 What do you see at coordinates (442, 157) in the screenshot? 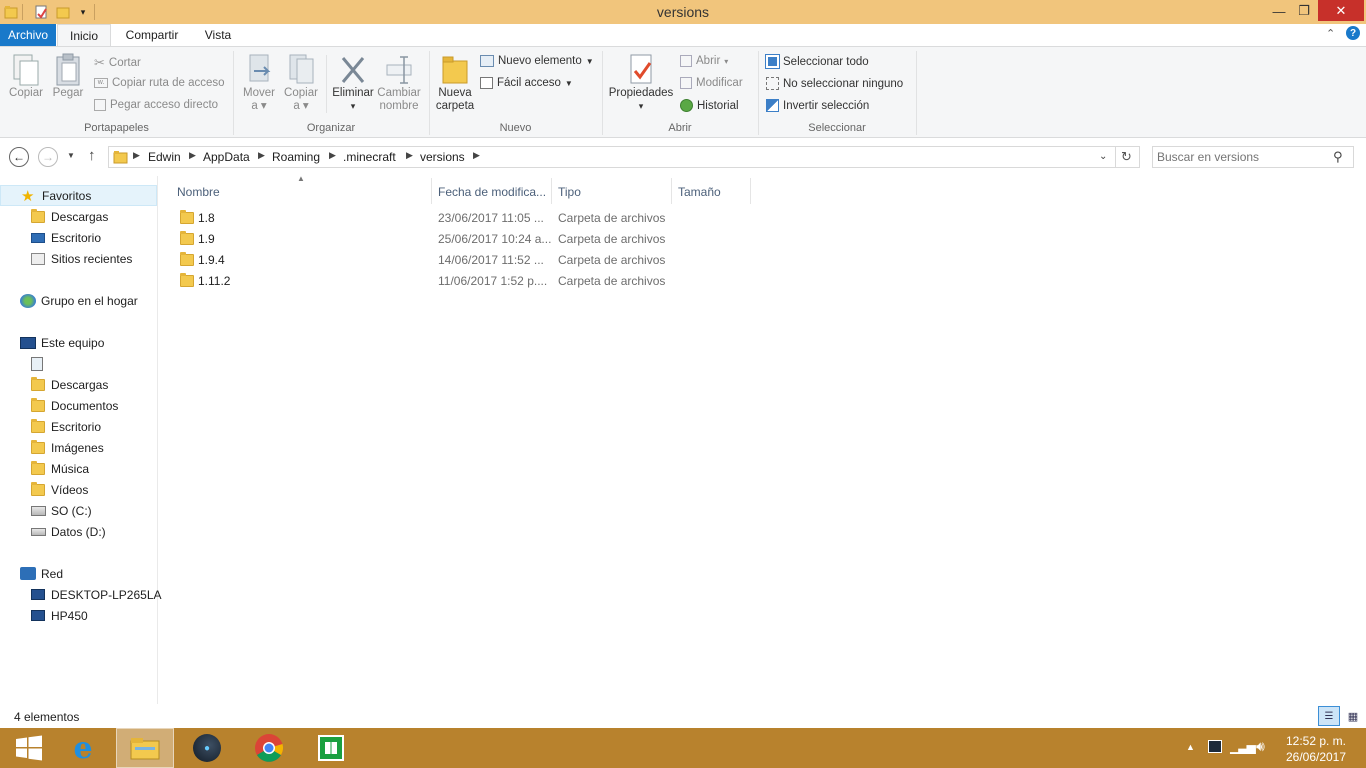
I see `breadcrumb-versions: versions` at bounding box center [442, 157].